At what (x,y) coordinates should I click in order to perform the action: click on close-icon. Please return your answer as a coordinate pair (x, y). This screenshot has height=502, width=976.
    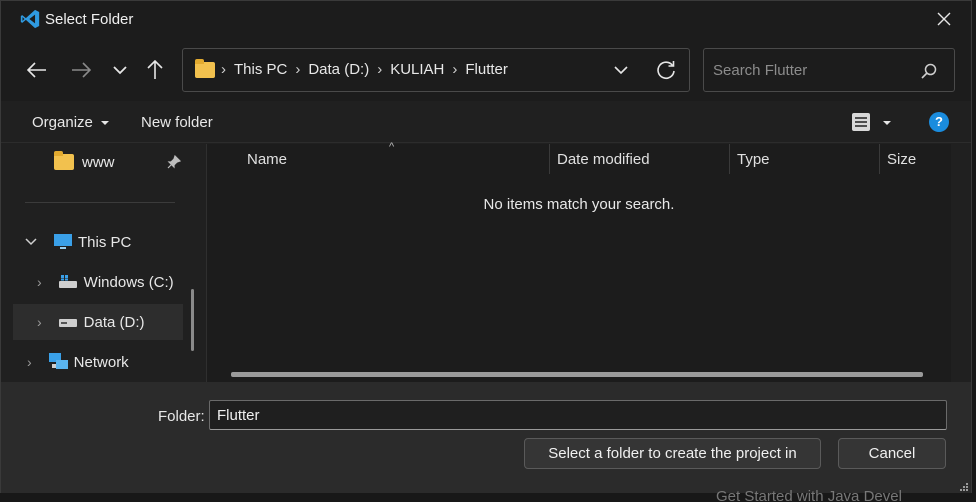
    Looking at the image, I should click on (944, 19).